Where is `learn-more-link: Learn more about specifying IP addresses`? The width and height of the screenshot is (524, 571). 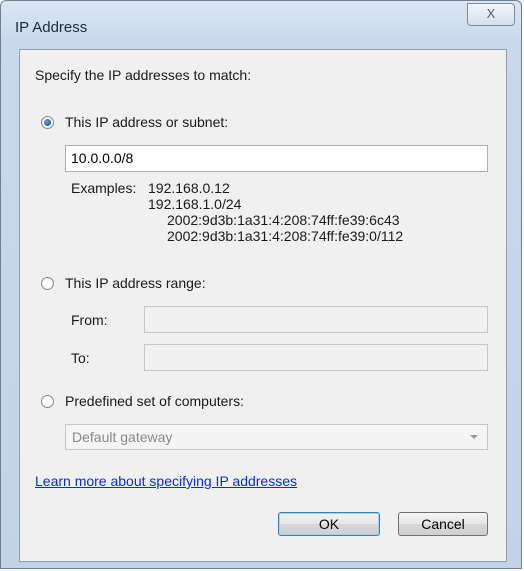 learn-more-link: Learn more about specifying IP addresses is located at coordinates (166, 481).